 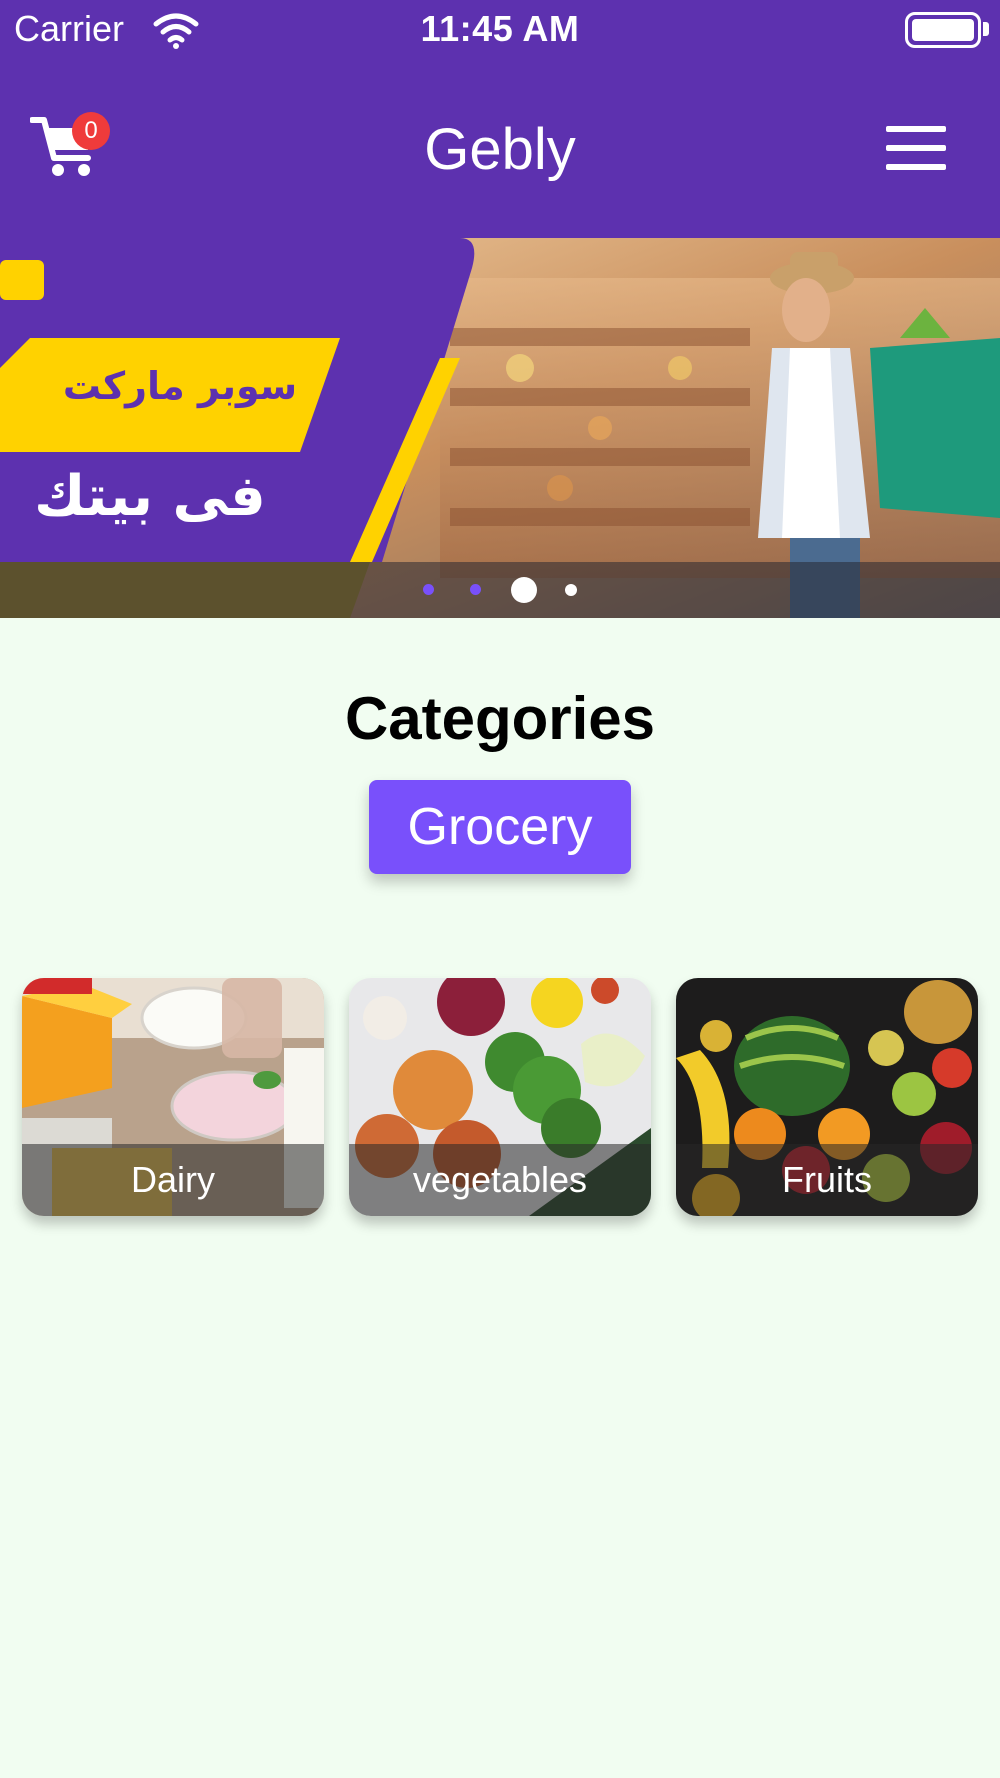 What do you see at coordinates (180, 386) in the screenshot?
I see `banner-headline-top: سوبر ماركت` at bounding box center [180, 386].